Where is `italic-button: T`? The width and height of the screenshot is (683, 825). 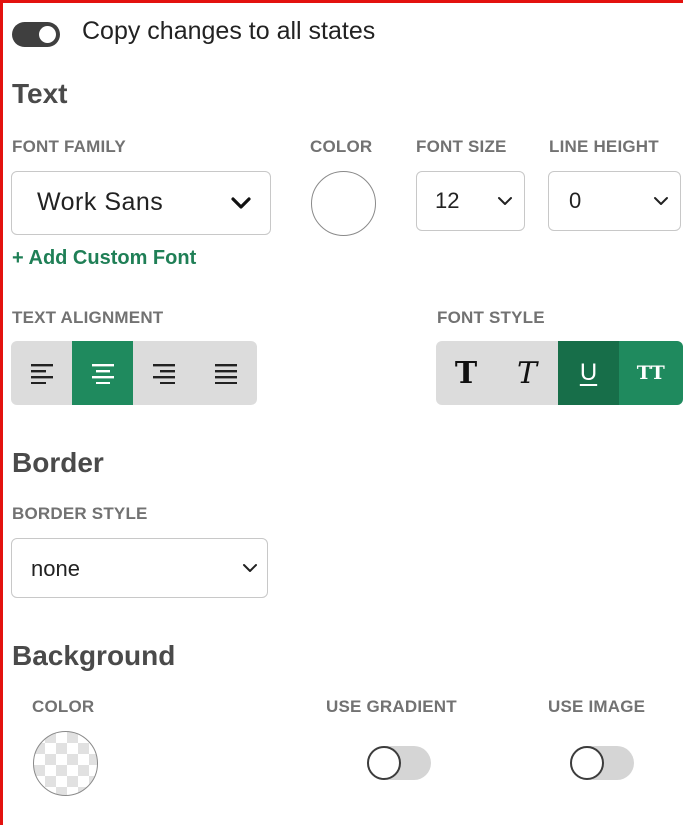
italic-button: T is located at coordinates (527, 373).